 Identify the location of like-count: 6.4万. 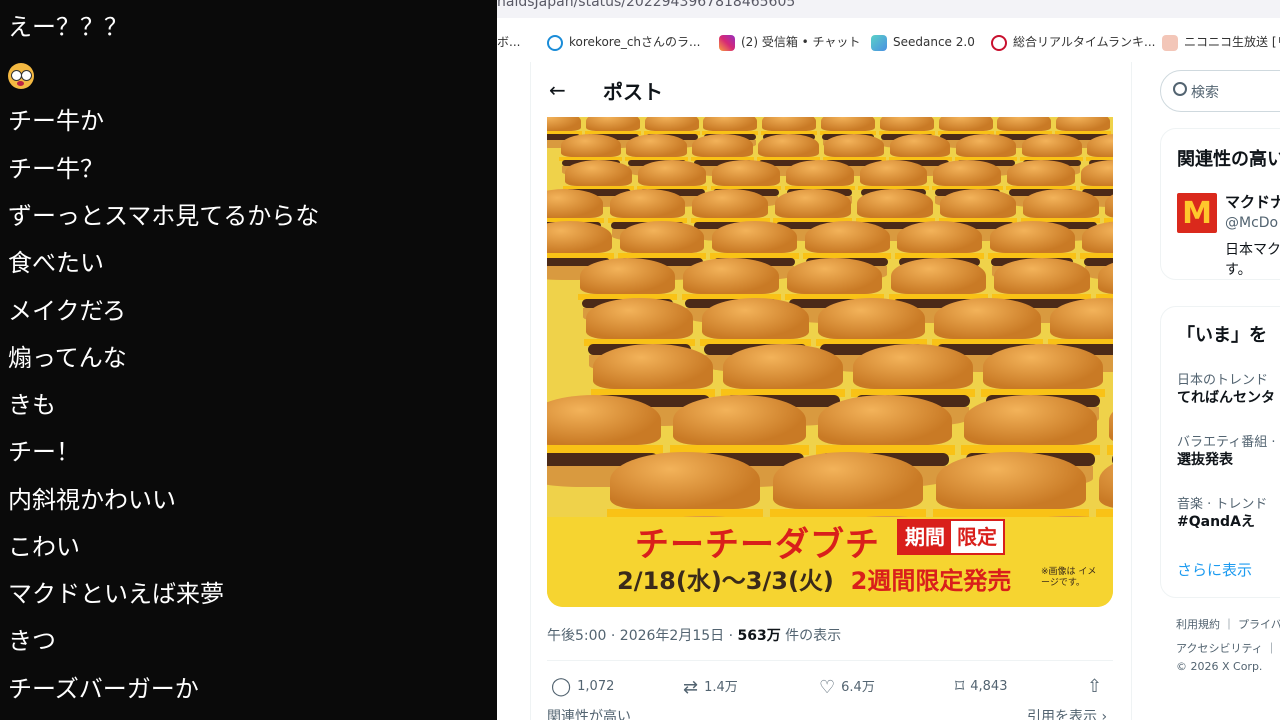
(858, 687).